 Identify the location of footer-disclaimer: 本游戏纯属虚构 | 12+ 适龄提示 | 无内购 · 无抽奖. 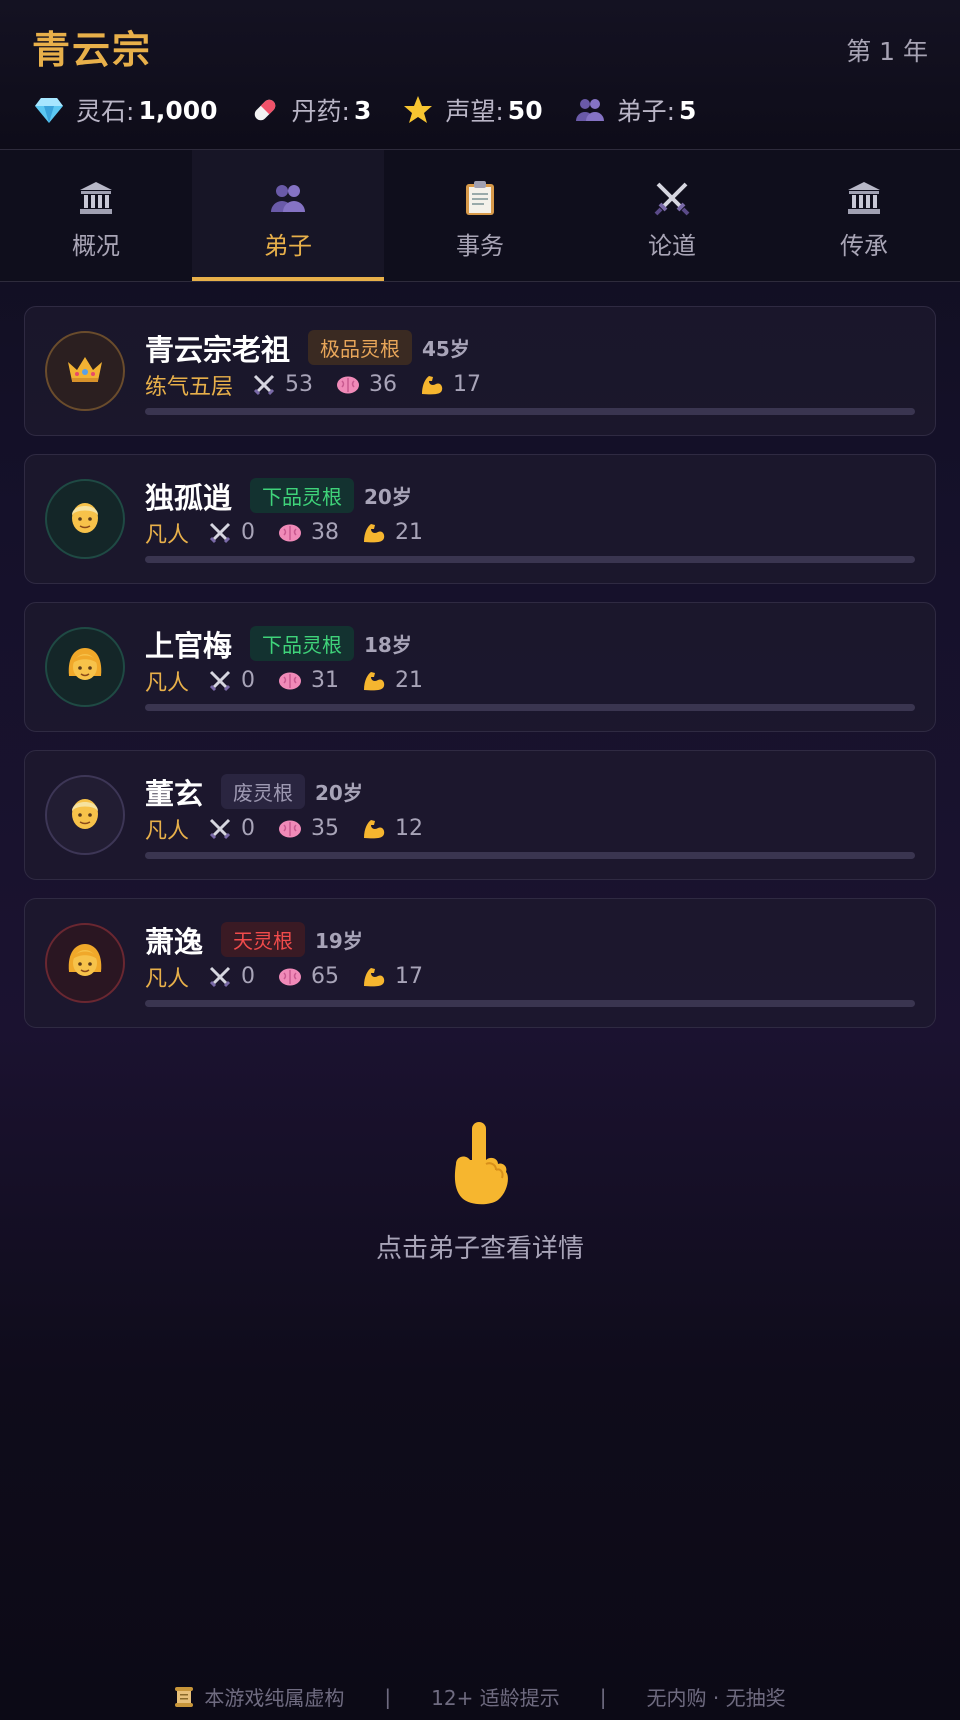
(480, 1696).